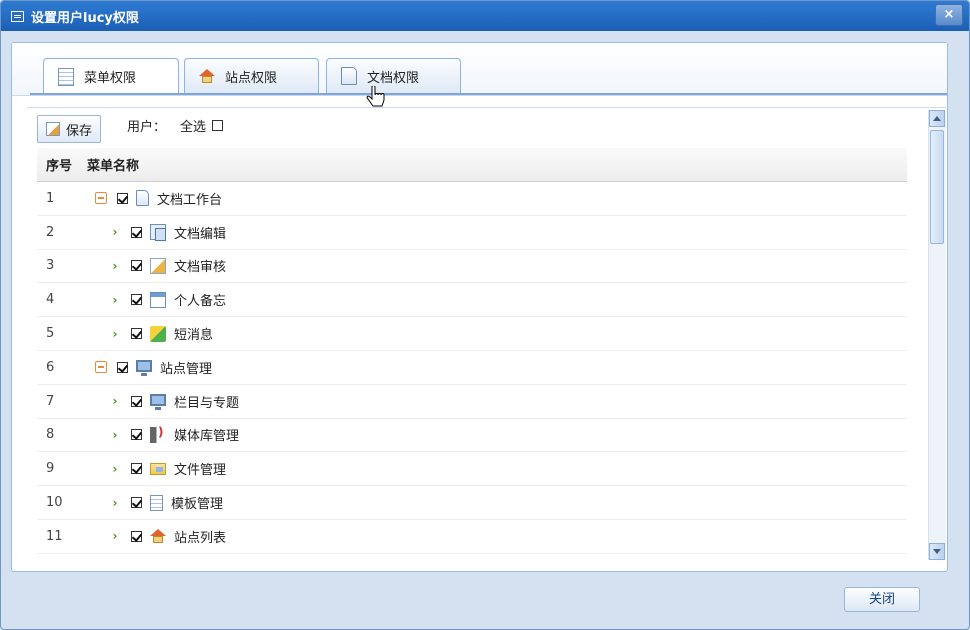 The height and width of the screenshot is (630, 970). I want to click on tree-node: › 个人备忘, so click(156, 299).